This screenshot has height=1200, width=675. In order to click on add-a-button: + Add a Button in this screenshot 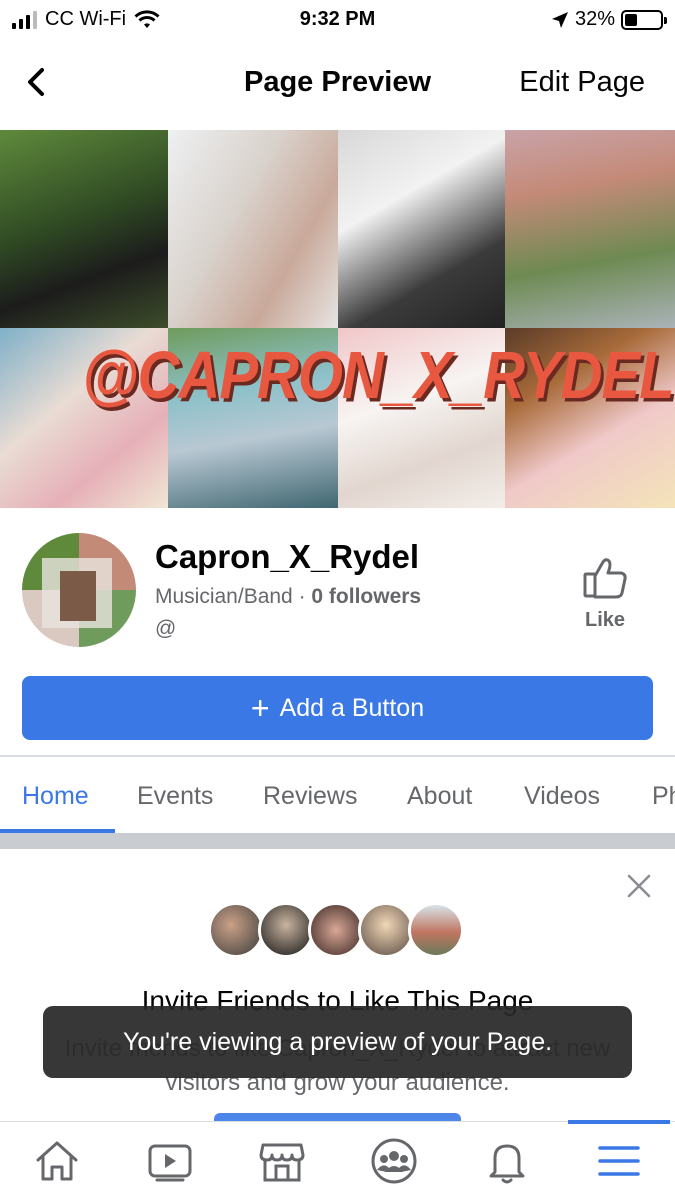, I will do `click(337, 708)`.